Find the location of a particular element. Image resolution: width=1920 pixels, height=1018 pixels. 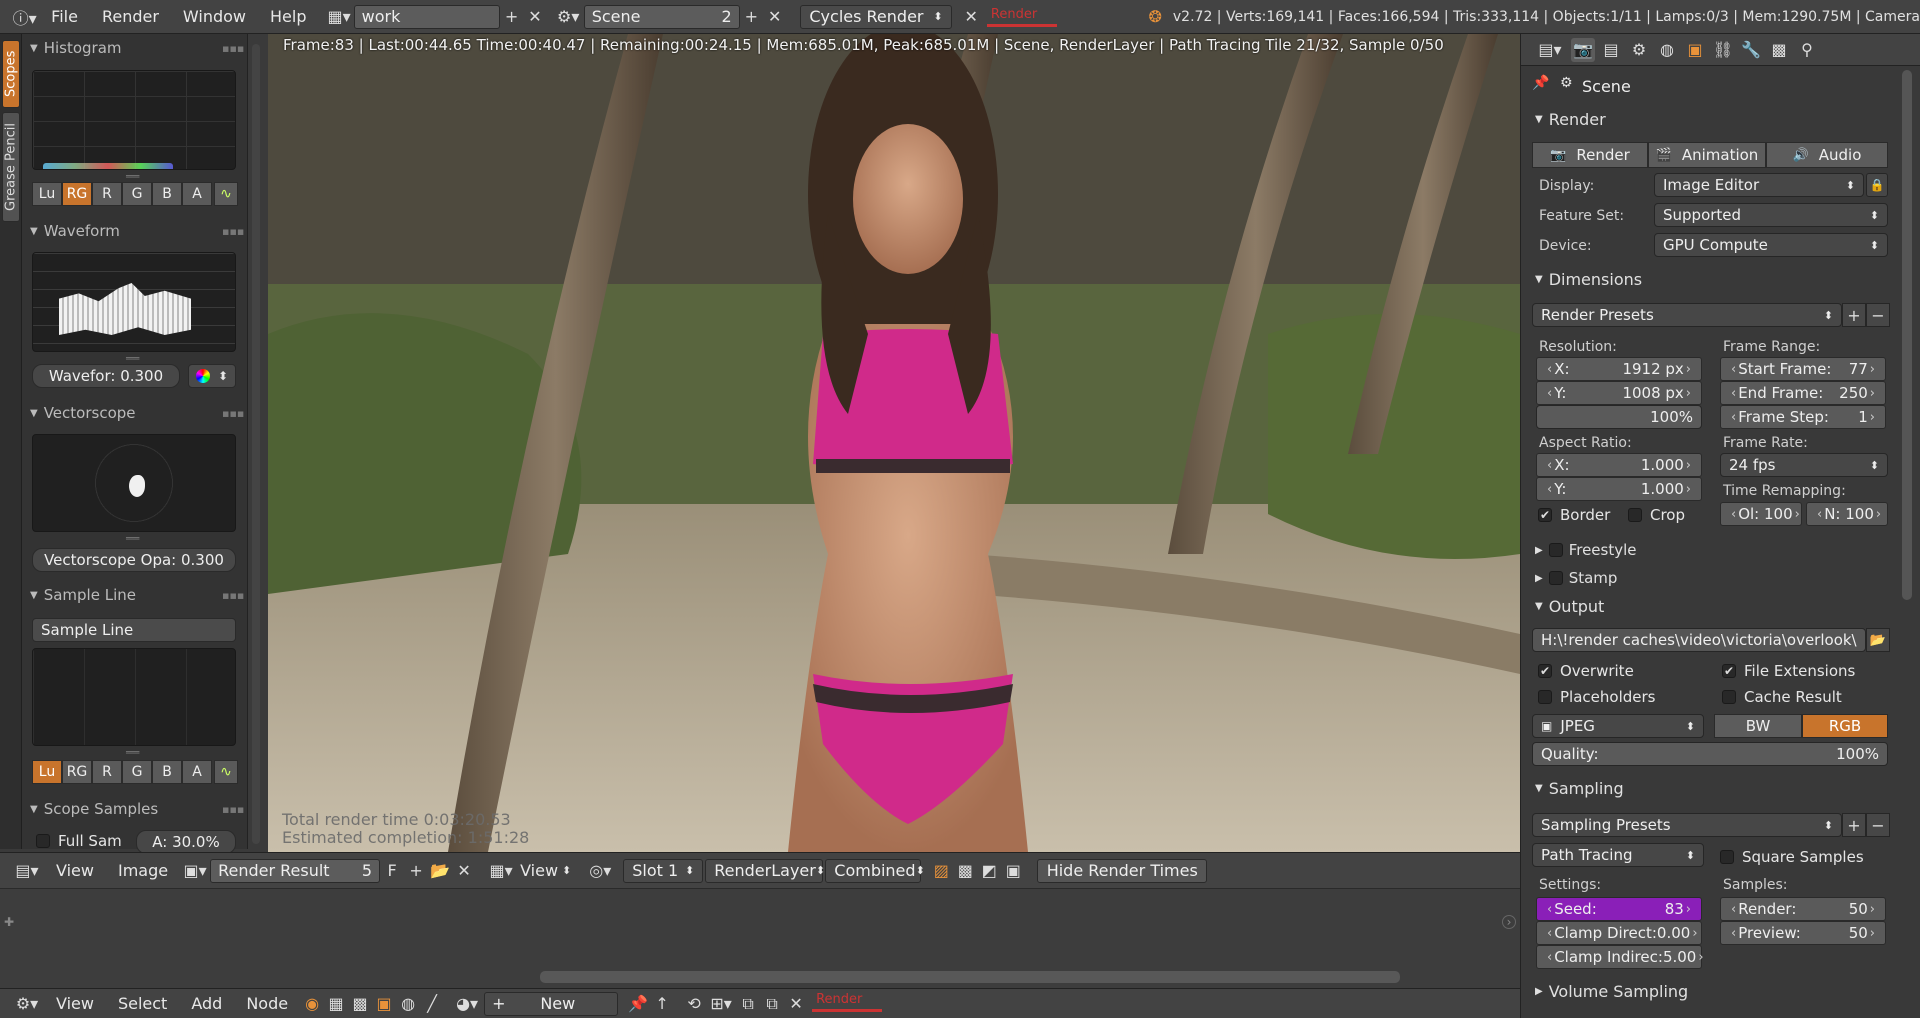

world-tab-icon: ◍ is located at coordinates (1667, 50).